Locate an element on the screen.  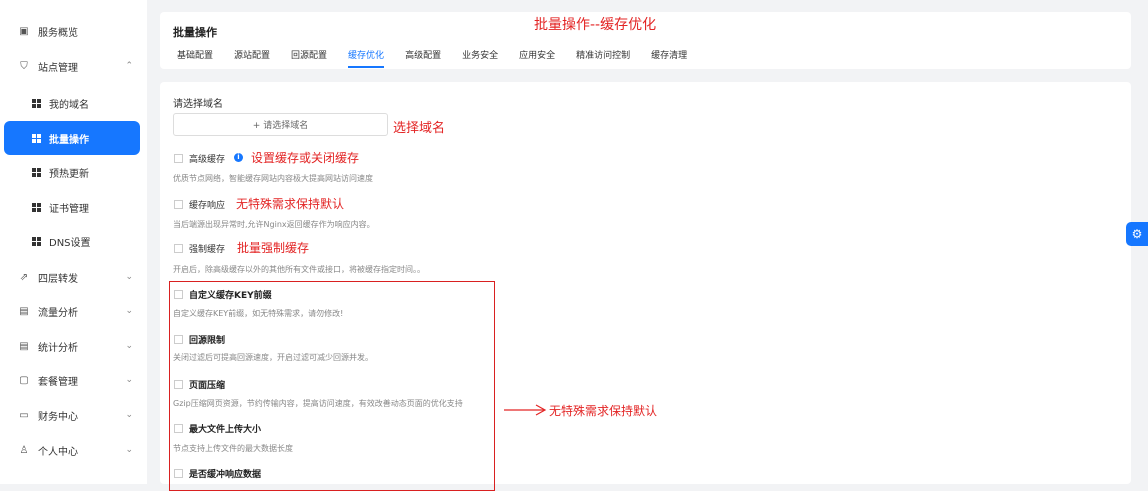
sidebar-item-preheat-update: 预热更新 is located at coordinates (73, 172).